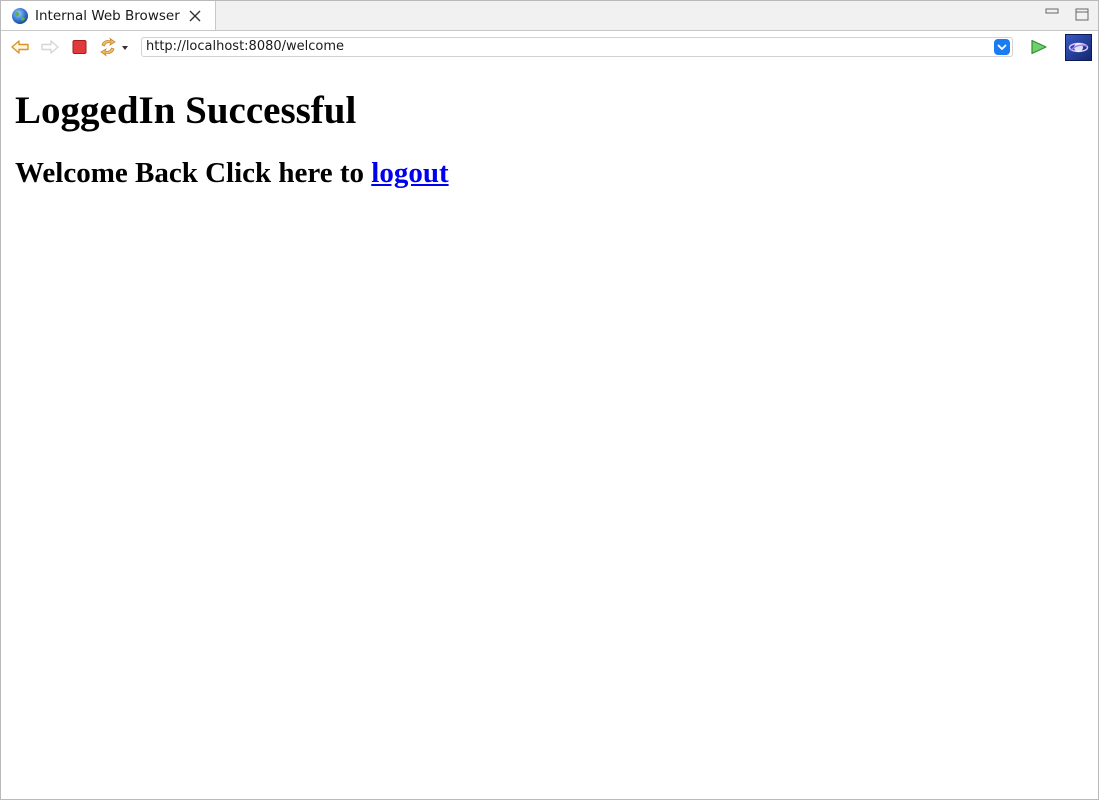 The width and height of the screenshot is (1099, 800). Describe the element at coordinates (193, 173) in the screenshot. I see `welcome-text: Welcome Back Click here to` at that location.